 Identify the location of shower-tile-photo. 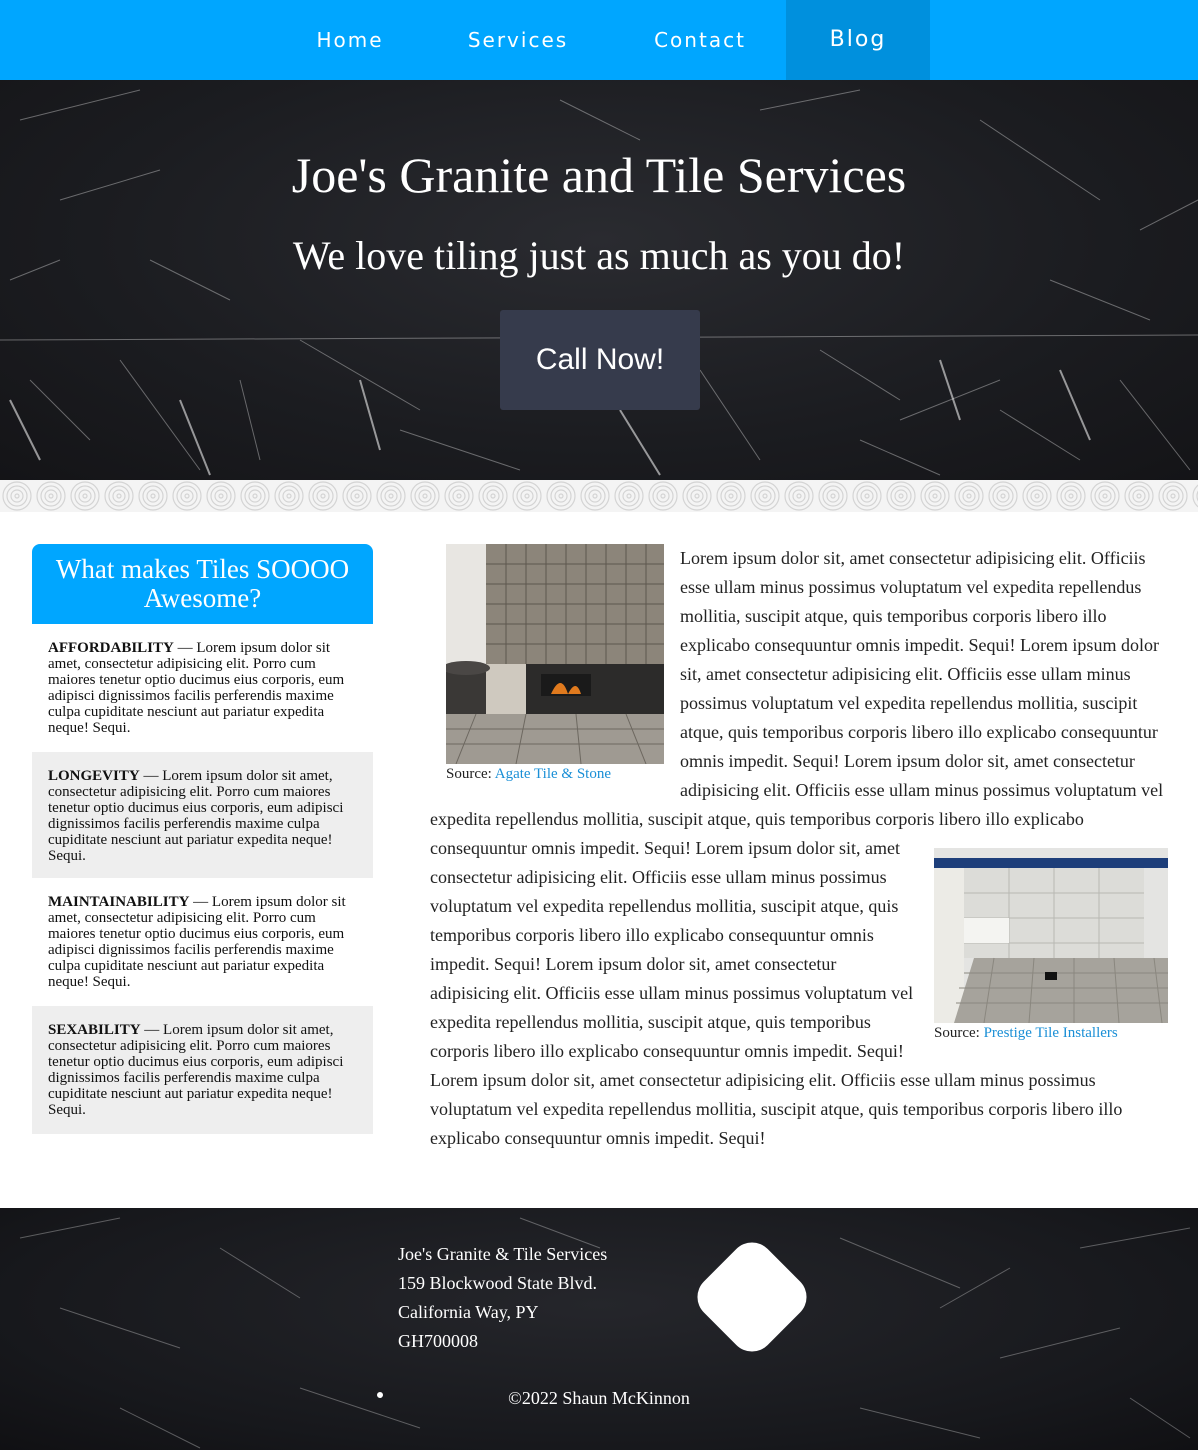
(1051, 935).